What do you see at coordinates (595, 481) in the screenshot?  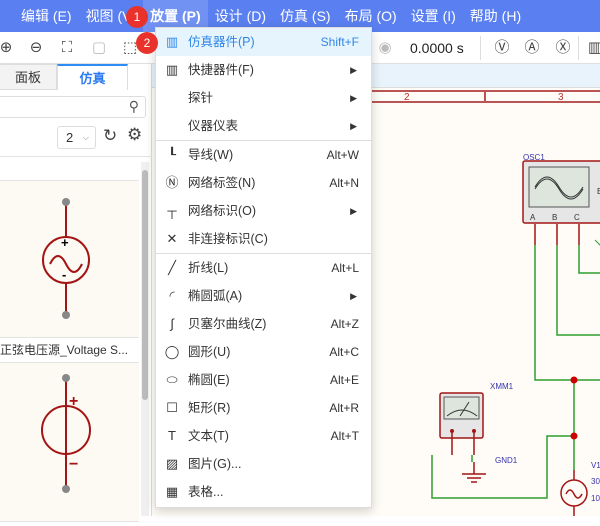 I see `v1-value: 30` at bounding box center [595, 481].